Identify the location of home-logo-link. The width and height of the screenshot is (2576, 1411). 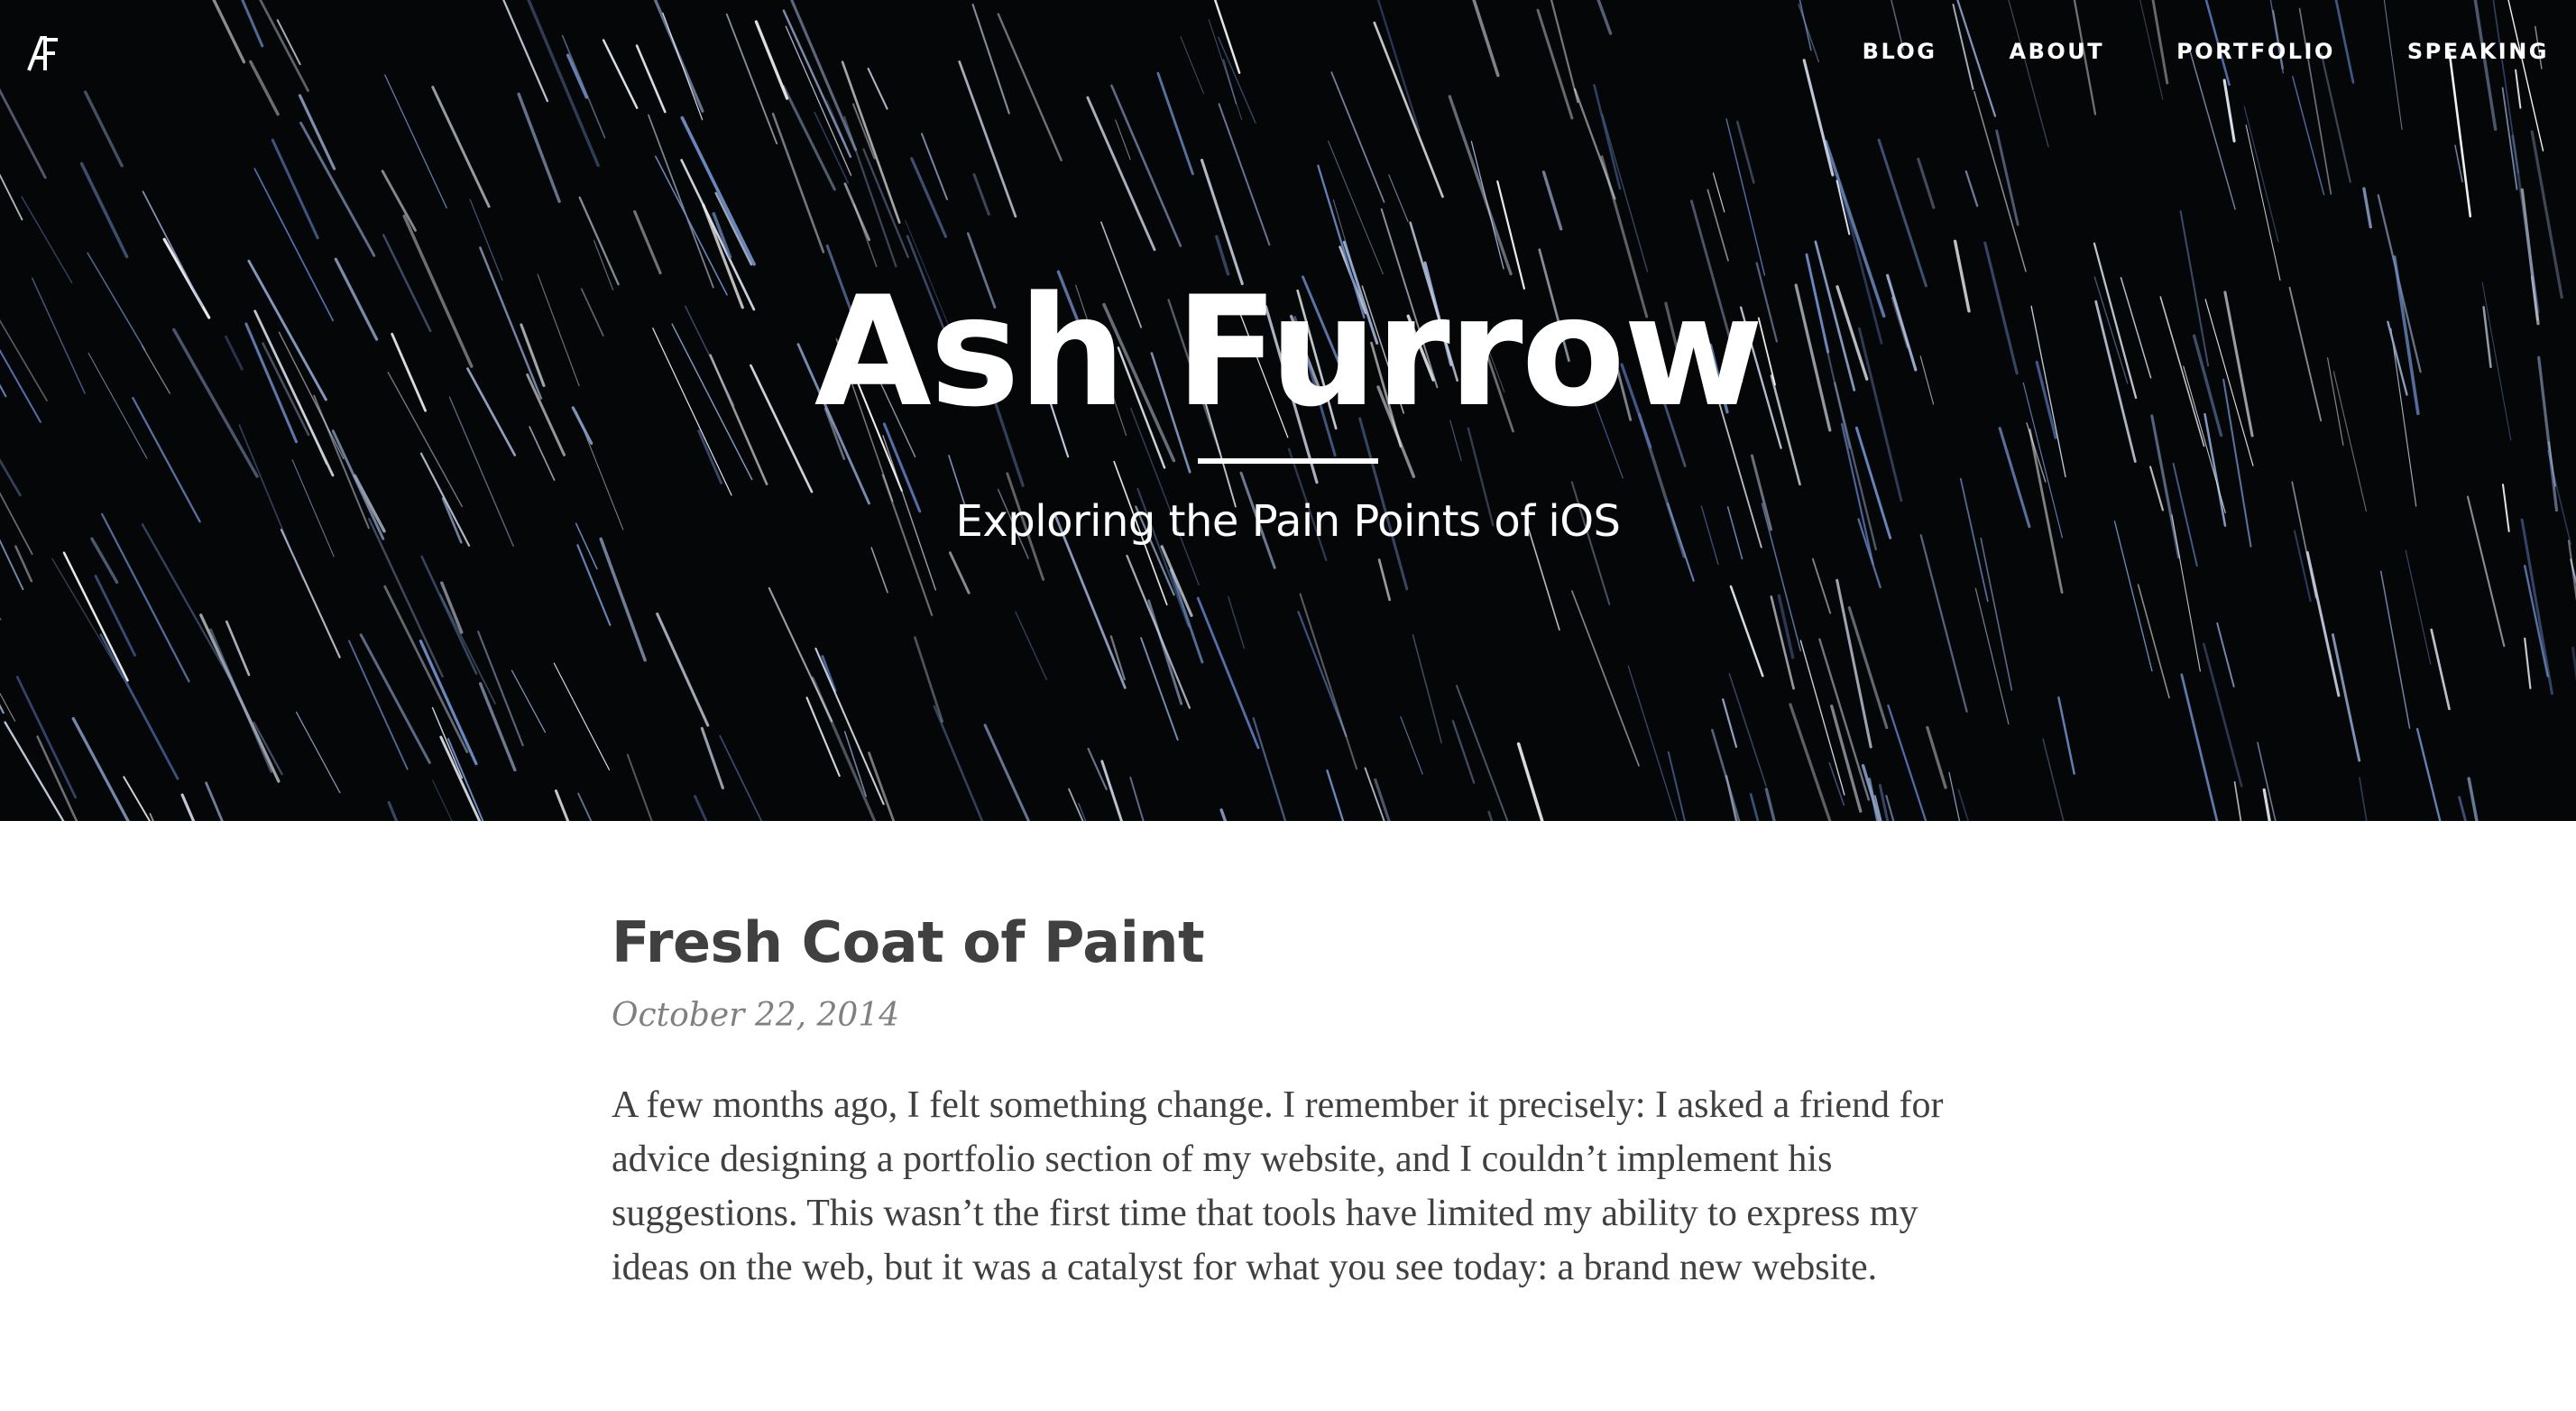
(43, 54).